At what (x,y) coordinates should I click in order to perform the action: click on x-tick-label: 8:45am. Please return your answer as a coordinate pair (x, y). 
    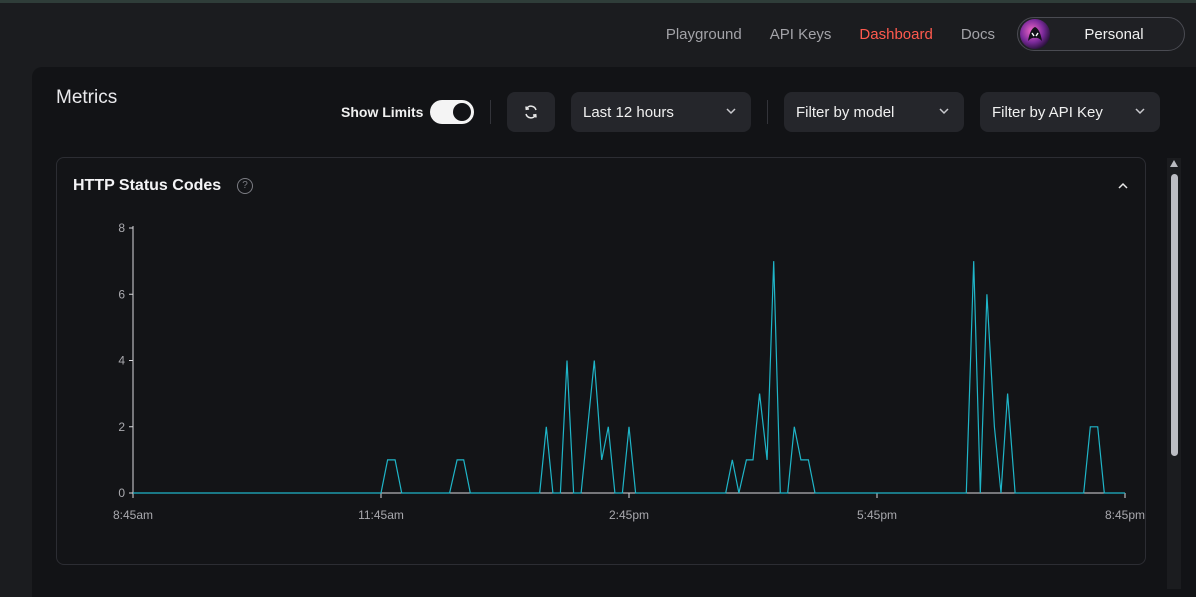
    Looking at the image, I should click on (133, 515).